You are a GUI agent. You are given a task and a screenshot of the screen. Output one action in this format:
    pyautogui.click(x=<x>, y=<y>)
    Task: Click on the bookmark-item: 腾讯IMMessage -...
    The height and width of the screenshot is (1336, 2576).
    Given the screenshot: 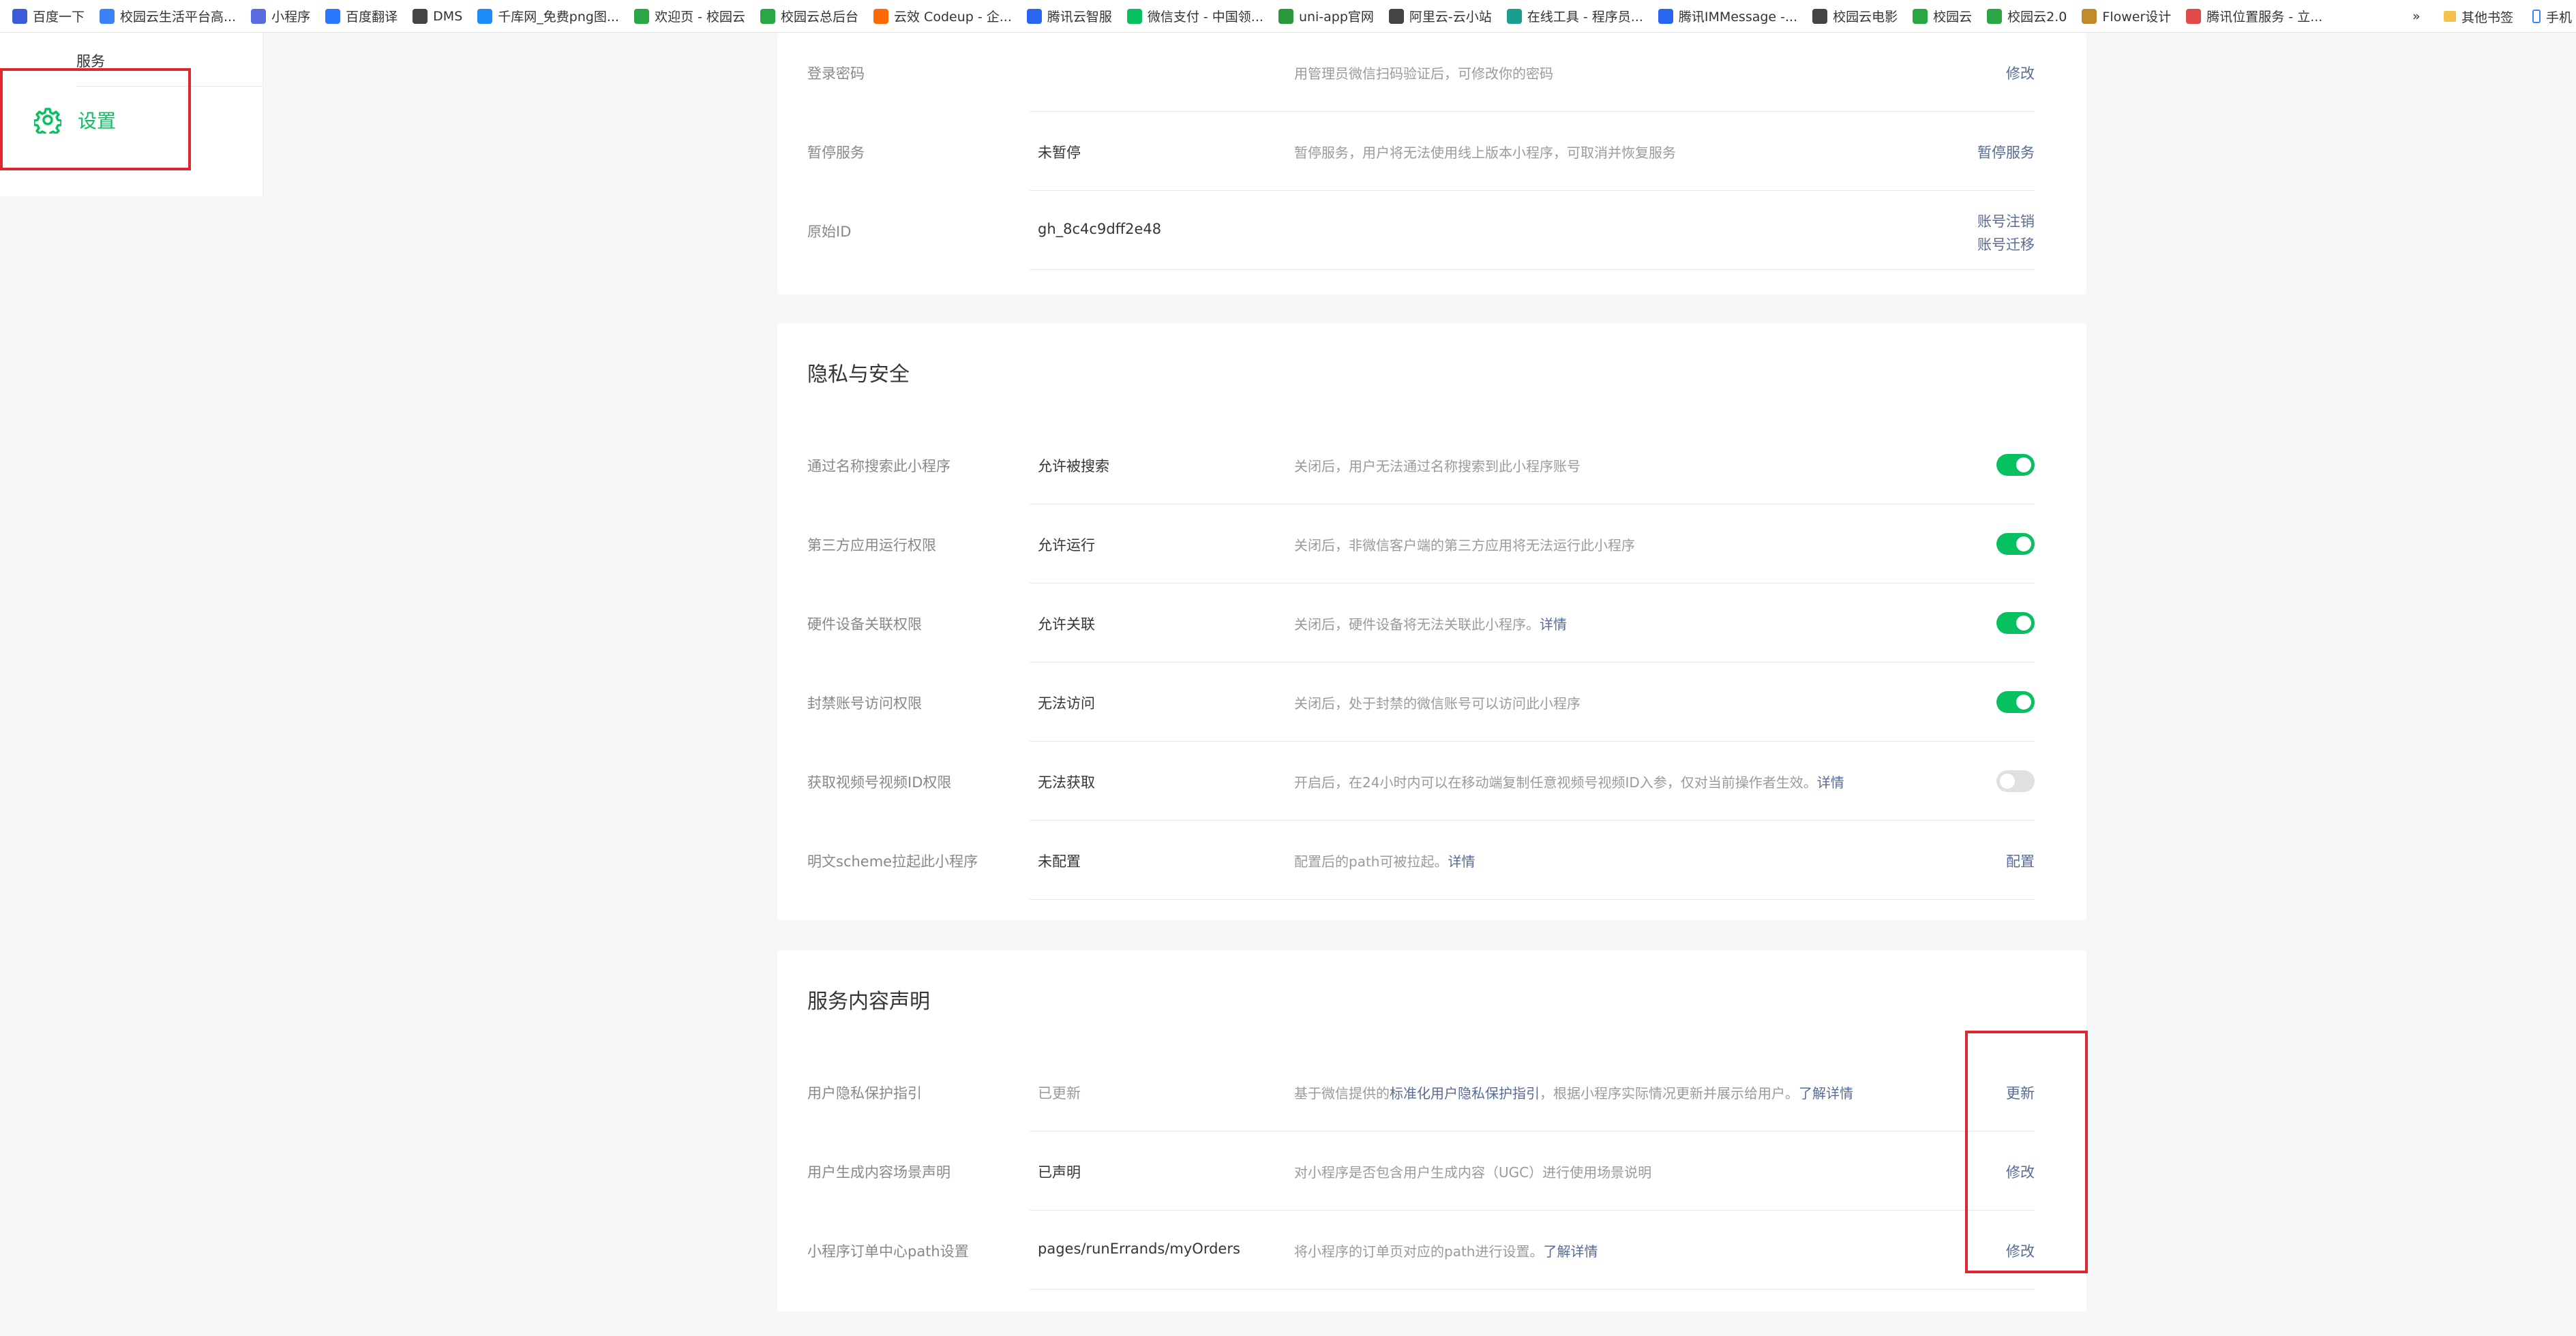 What is the action you would take?
    pyautogui.click(x=1727, y=16)
    